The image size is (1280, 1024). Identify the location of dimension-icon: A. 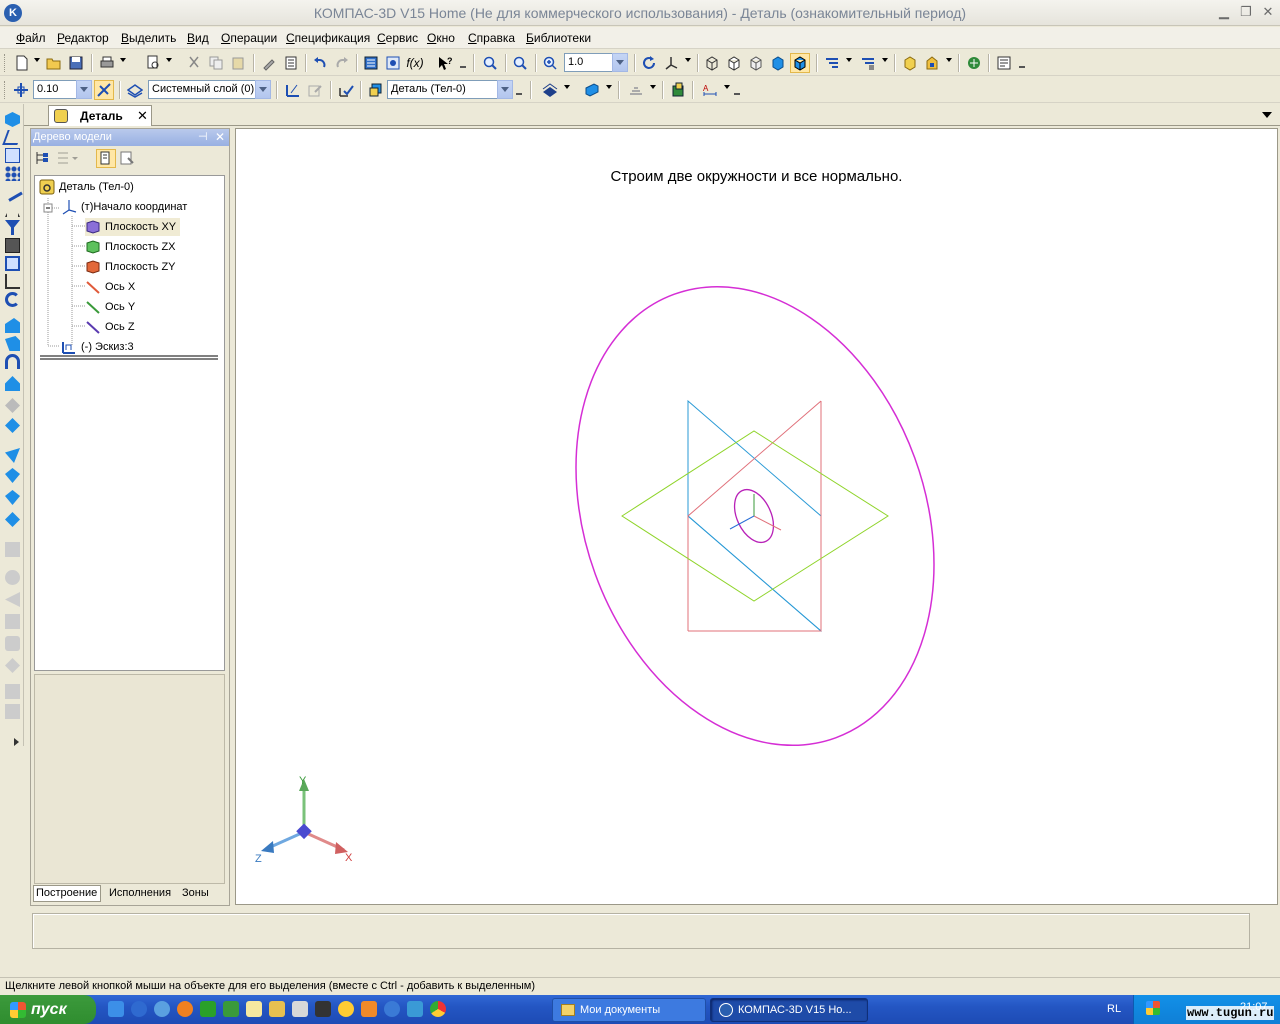
(710, 90).